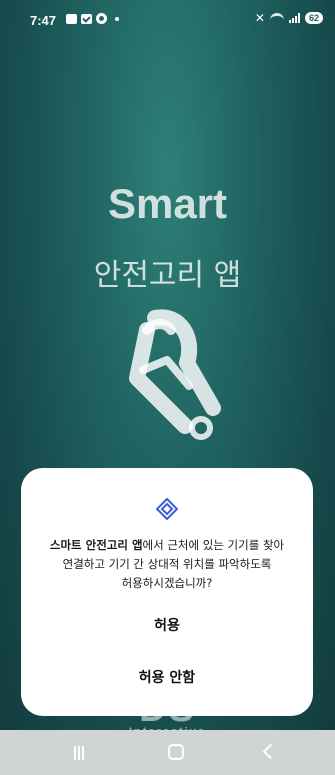 This screenshot has height=775, width=335. I want to click on status-notification-icons, so click(92, 18).